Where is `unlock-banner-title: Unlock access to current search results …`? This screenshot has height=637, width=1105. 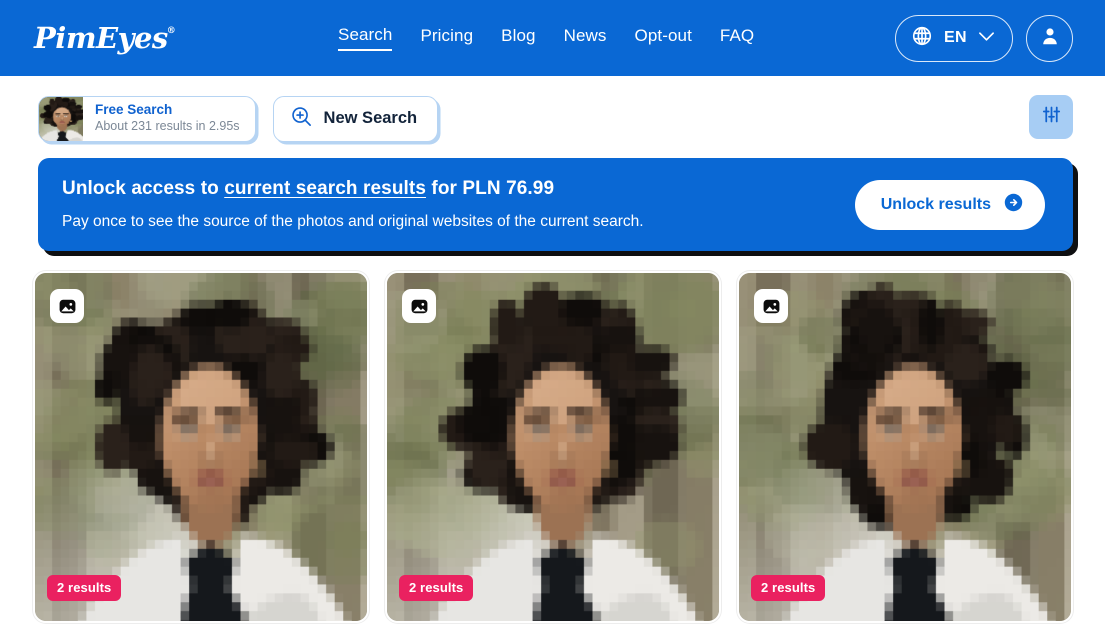
unlock-banner-title: Unlock access to current search results … is located at coordinates (353, 189).